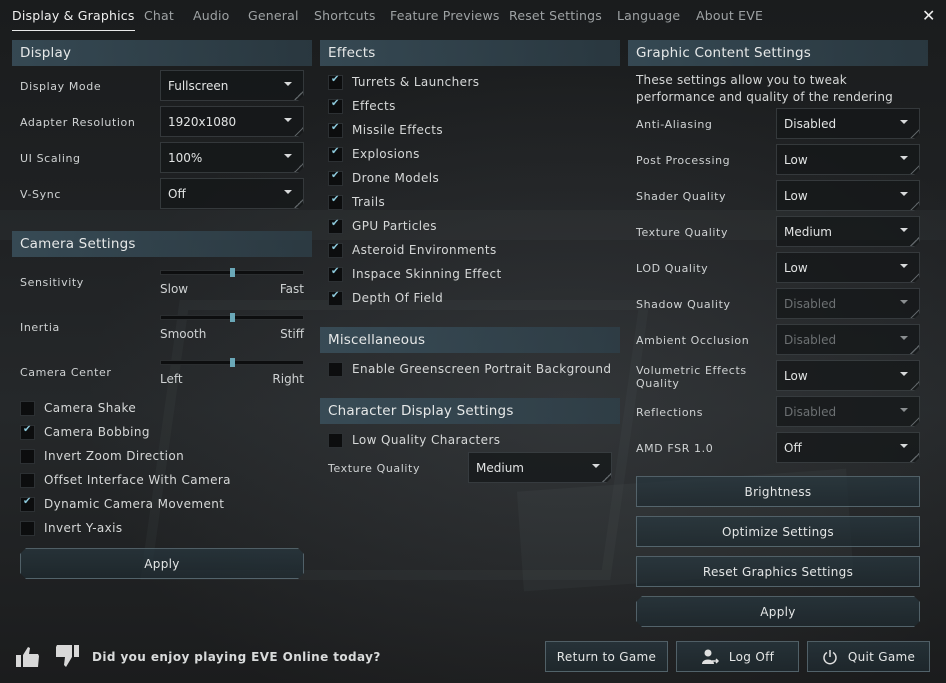 The width and height of the screenshot is (946, 683). Describe the element at coordinates (500, 468) in the screenshot. I see `dropdown-value: Medium` at that location.